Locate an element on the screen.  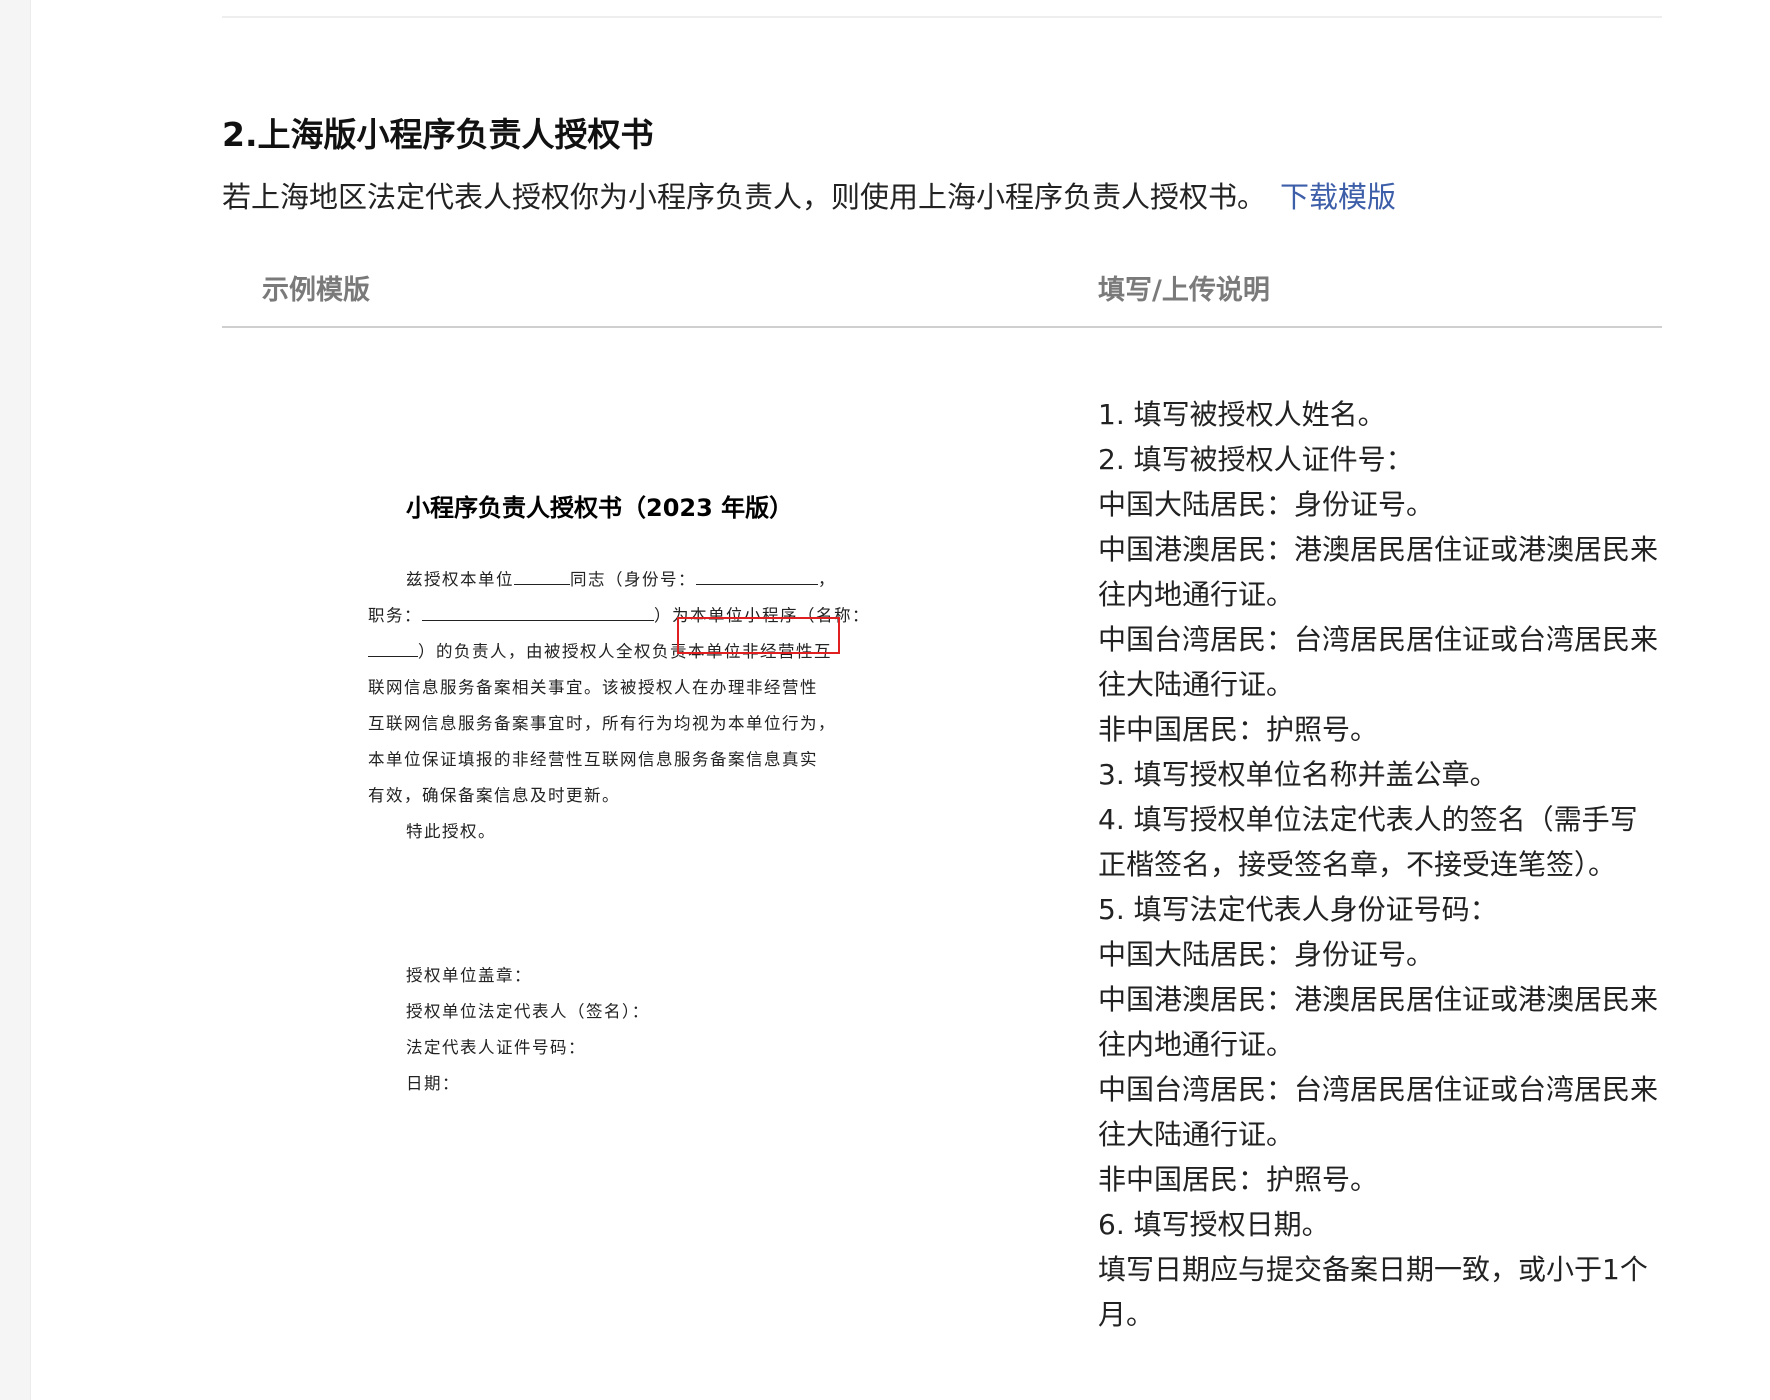
signature-line-date: 日期： is located at coordinates (433, 1083).